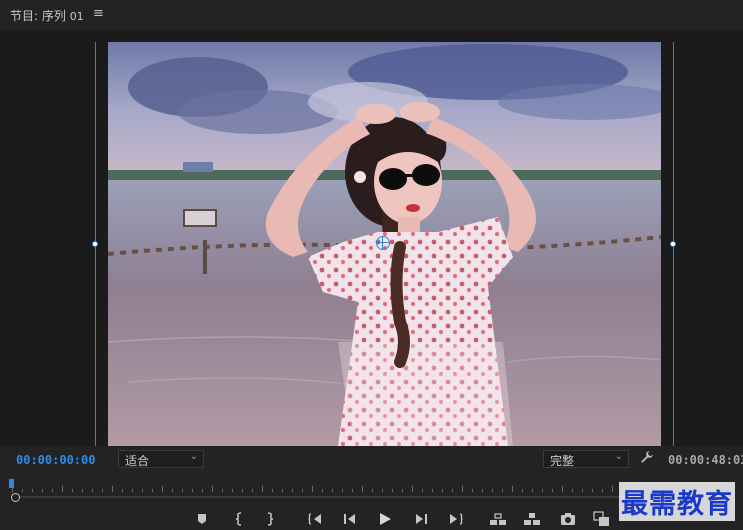 This screenshot has width=743, height=530. Describe the element at coordinates (371, 15) in the screenshot. I see `panel-header: 节目: 序列 01 ≡` at that location.